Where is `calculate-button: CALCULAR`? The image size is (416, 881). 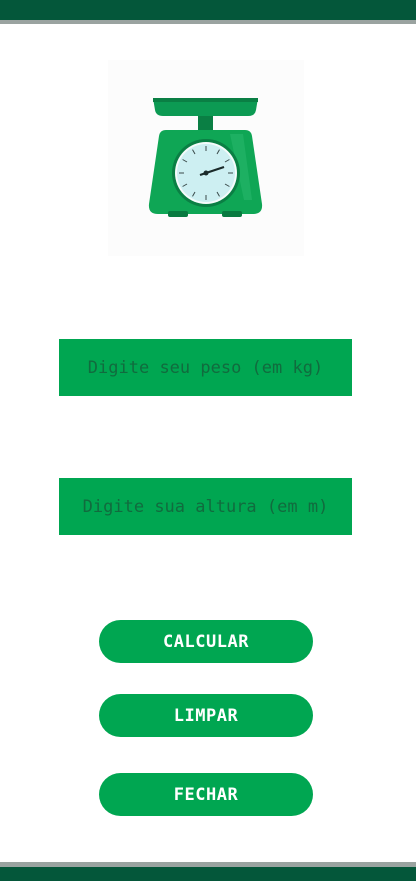 calculate-button: CALCULAR is located at coordinates (206, 641).